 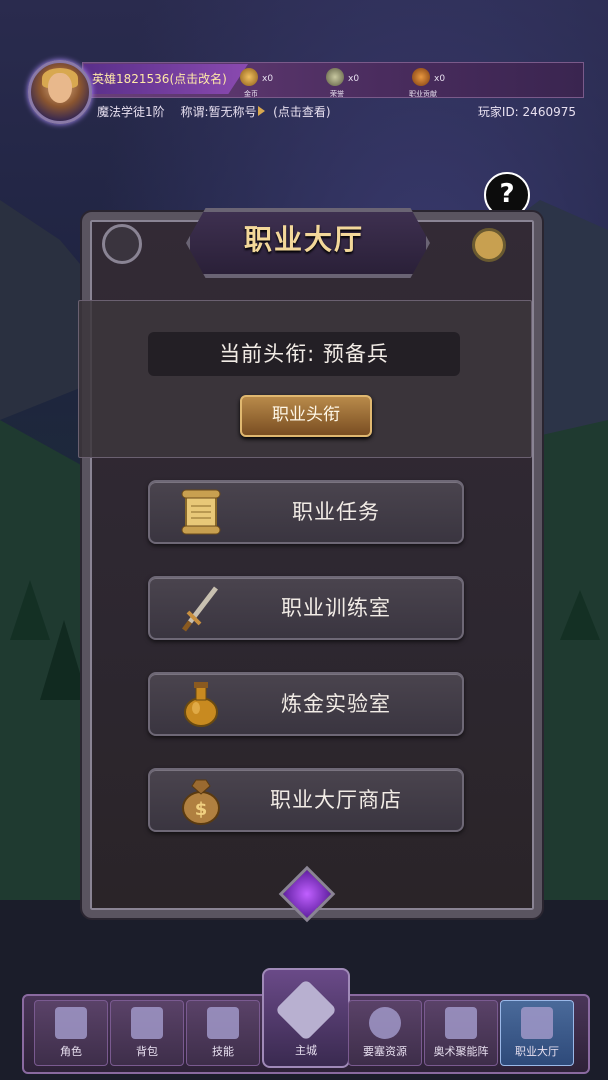 What do you see at coordinates (336, 800) in the screenshot?
I see `menu-label: 职业大厅商店` at bounding box center [336, 800].